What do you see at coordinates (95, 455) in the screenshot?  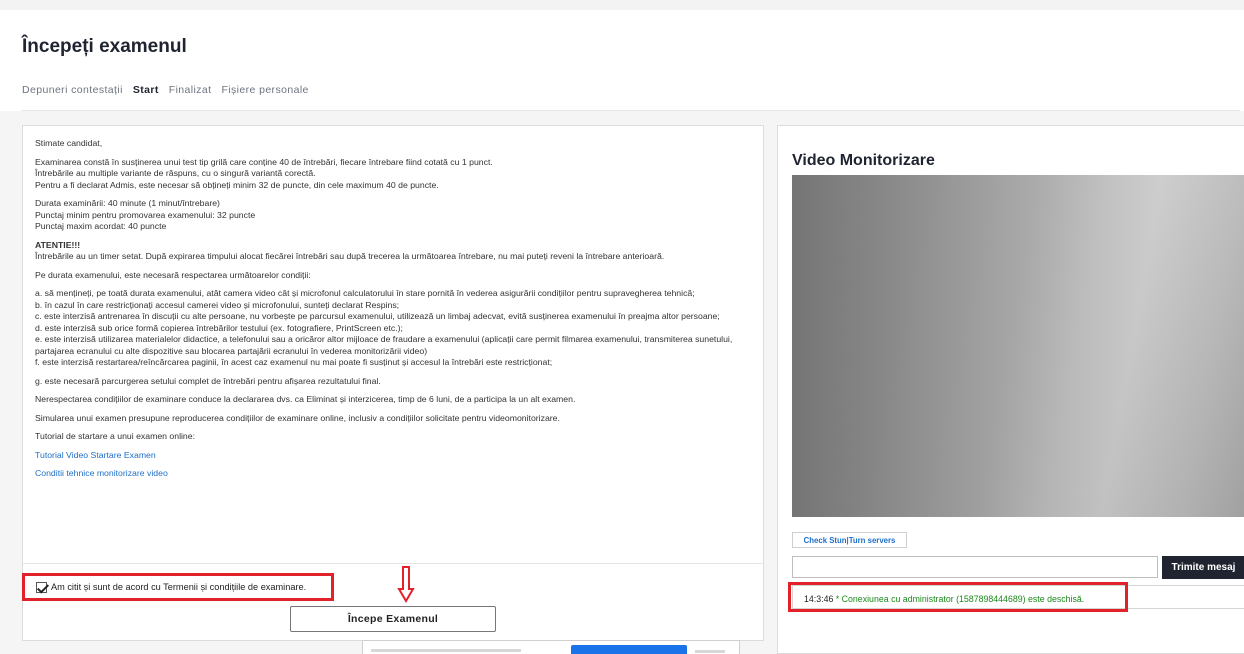 I see `tutorial-video-link: Tutorial Video Startare Examen` at bounding box center [95, 455].